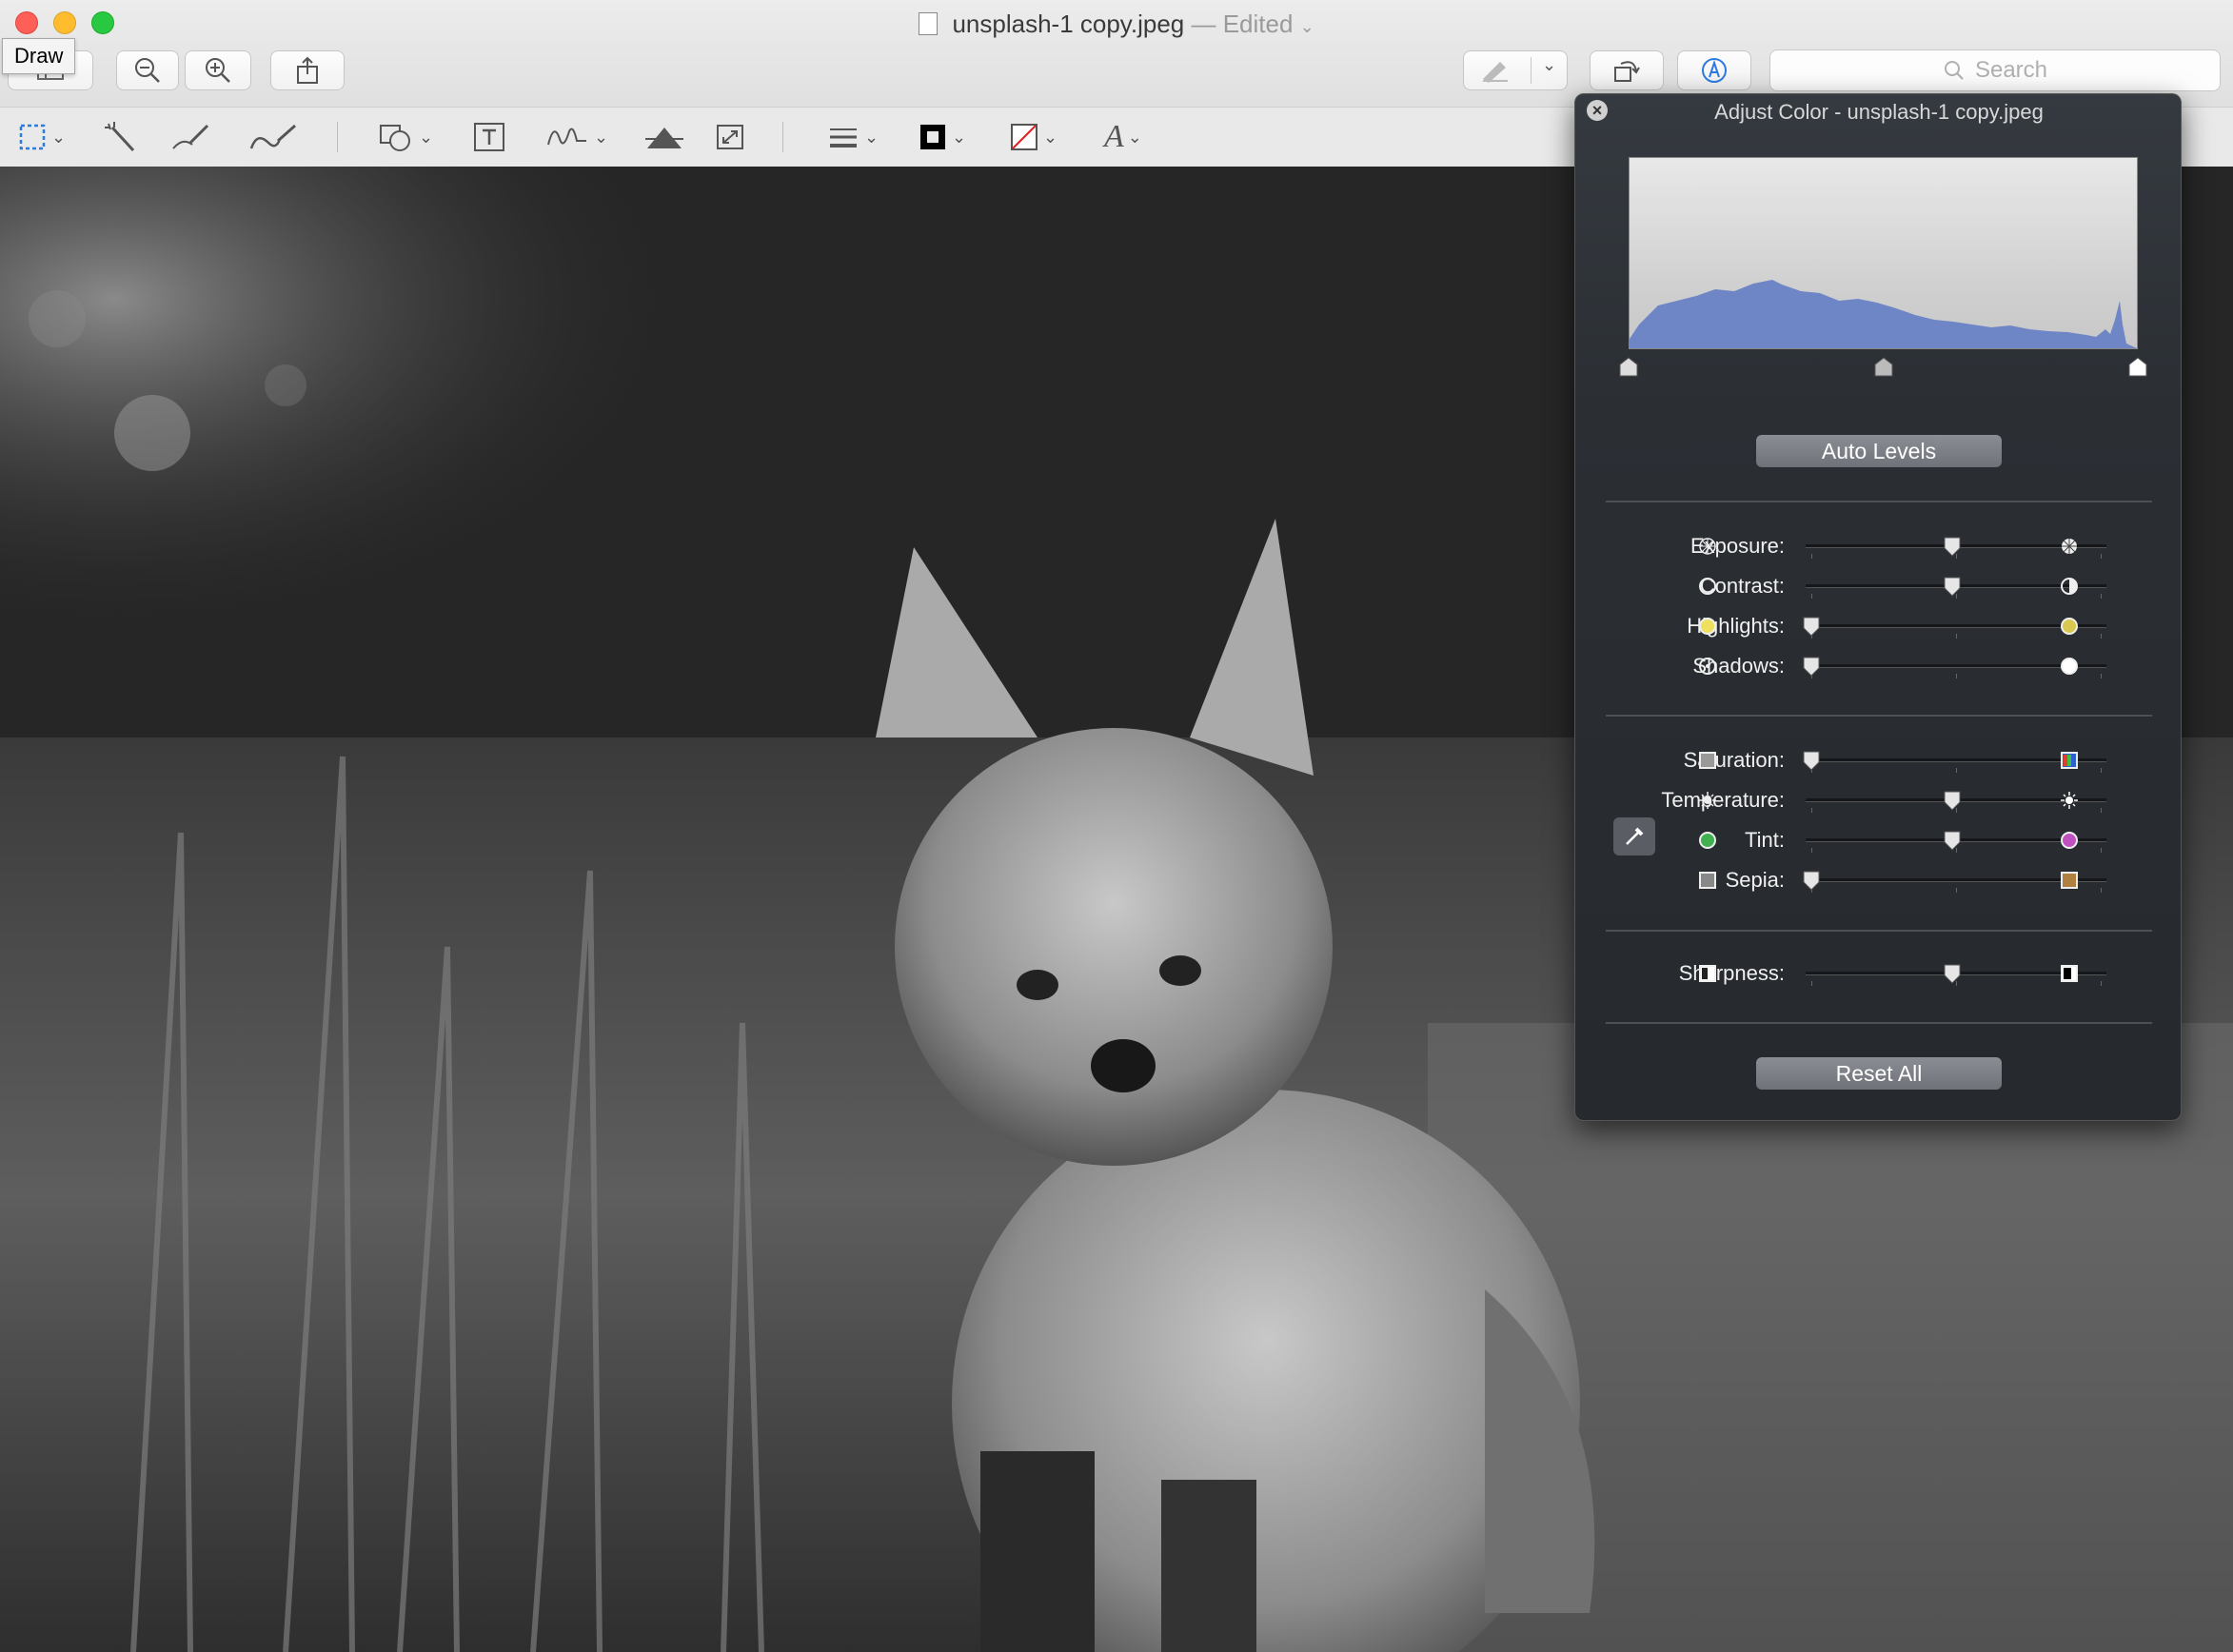 Image resolution: width=2233 pixels, height=1652 pixels. I want to click on white-point-handle, so click(2138, 369).